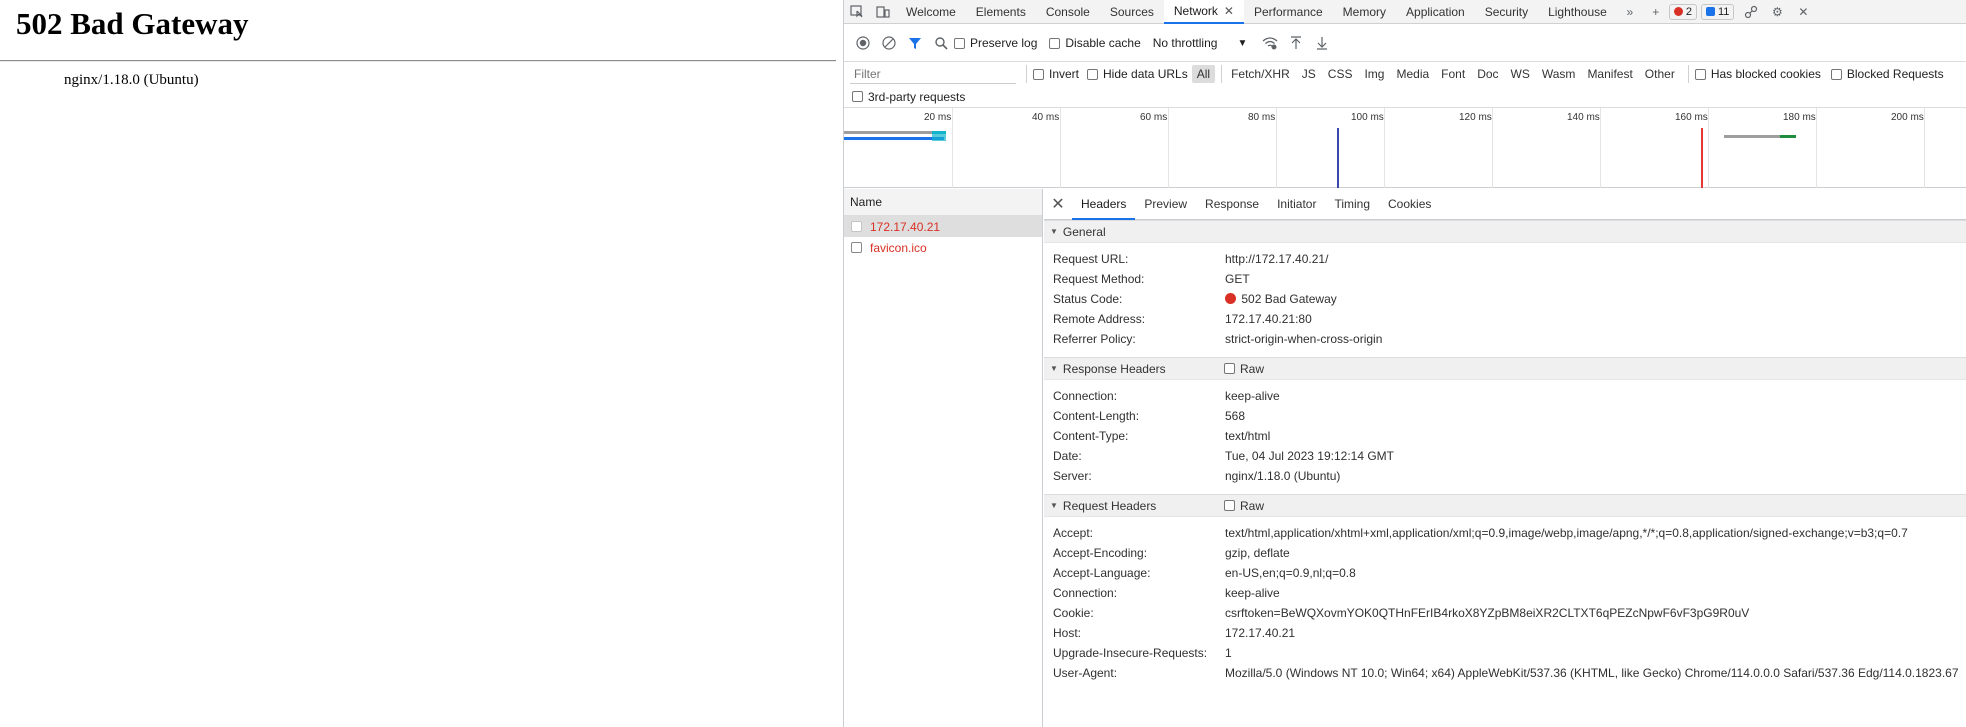 This screenshot has width=1966, height=727. What do you see at coordinates (931, 12) in the screenshot?
I see `tab-welcome: Welcome` at bounding box center [931, 12].